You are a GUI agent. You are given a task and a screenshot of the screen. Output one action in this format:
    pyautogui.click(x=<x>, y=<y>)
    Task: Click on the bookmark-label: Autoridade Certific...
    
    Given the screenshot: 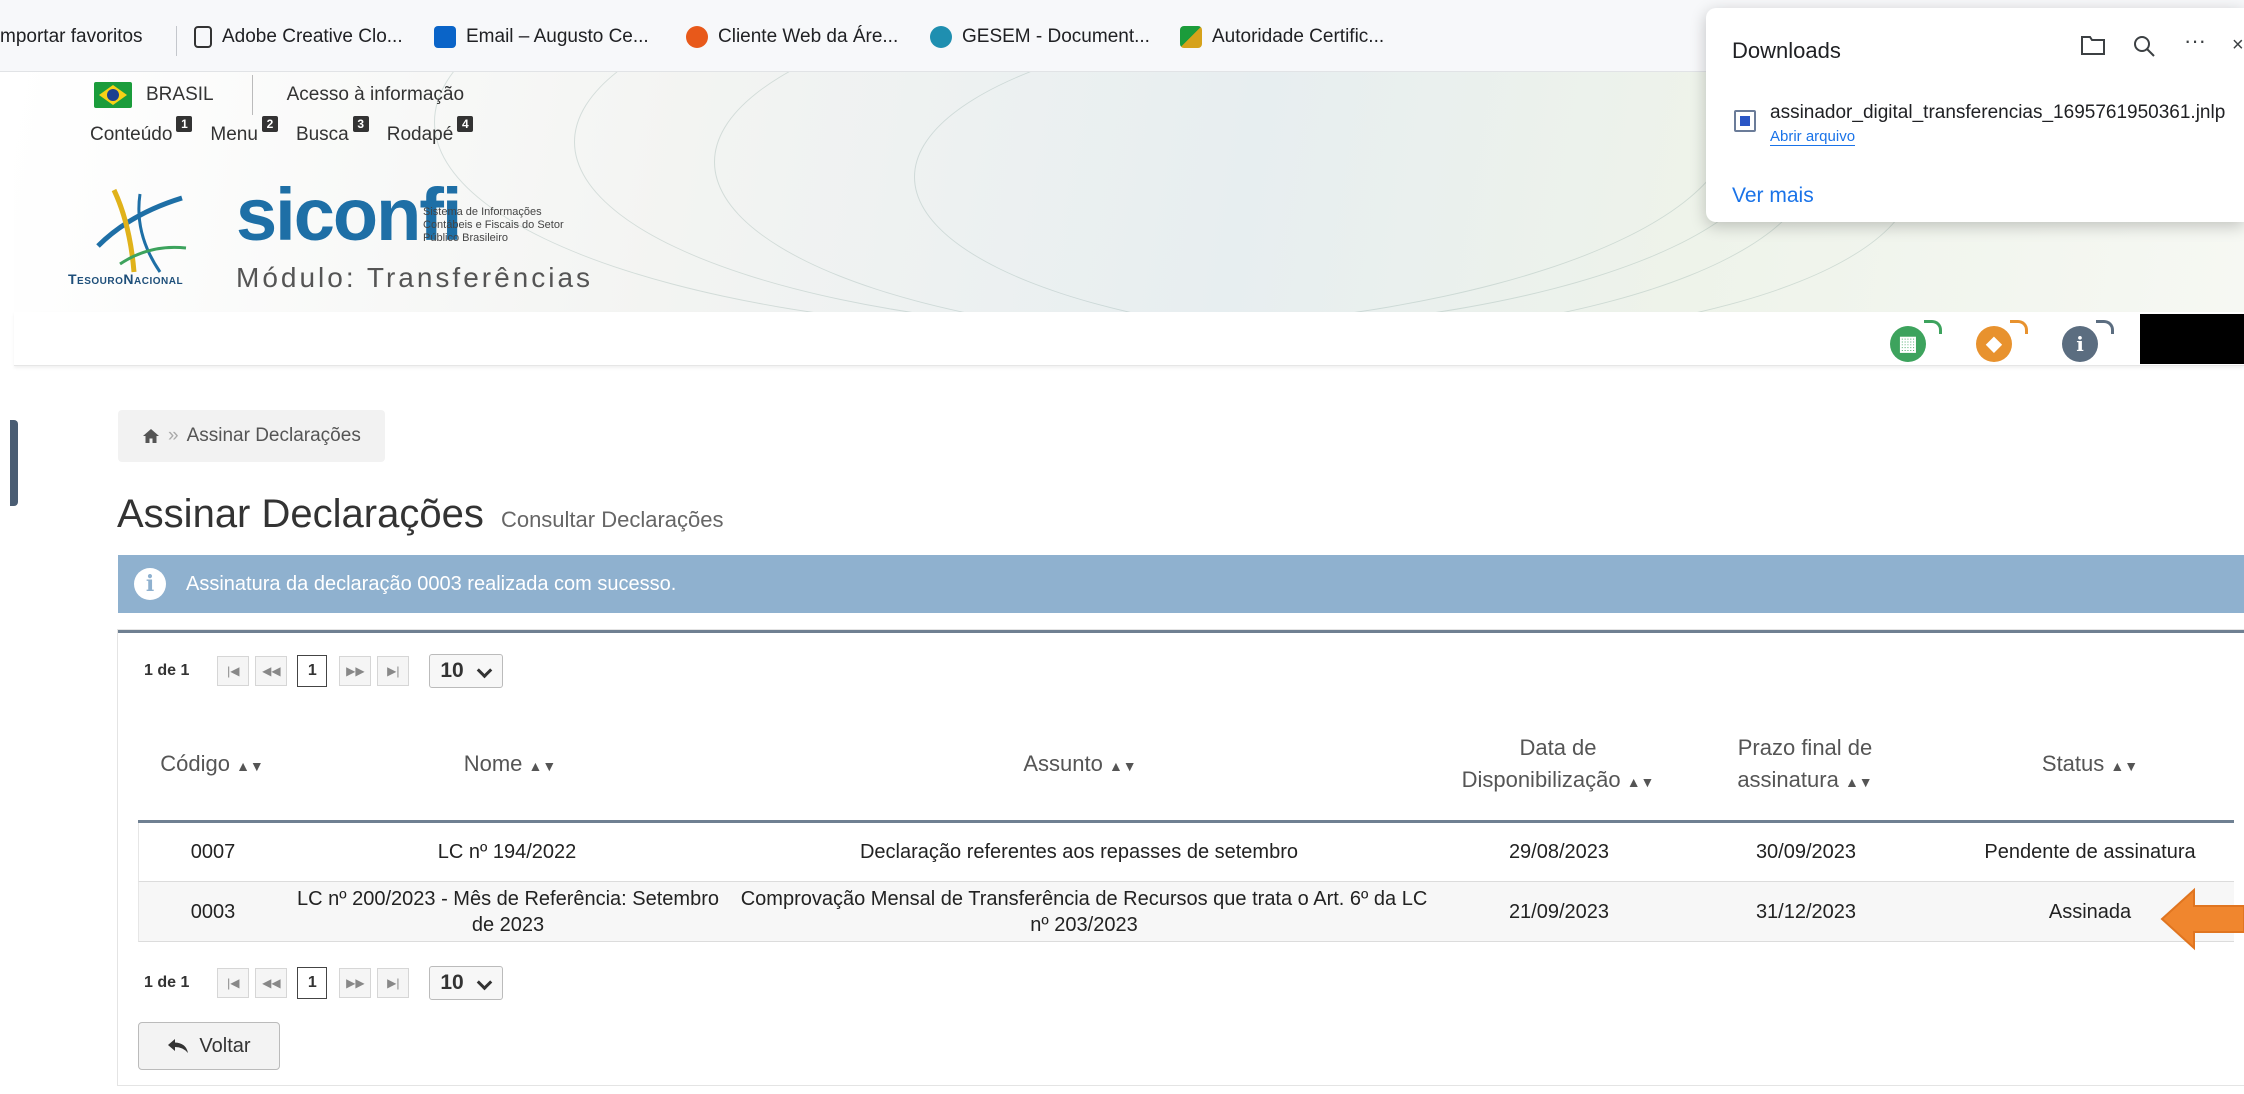 What is the action you would take?
    pyautogui.click(x=1298, y=36)
    